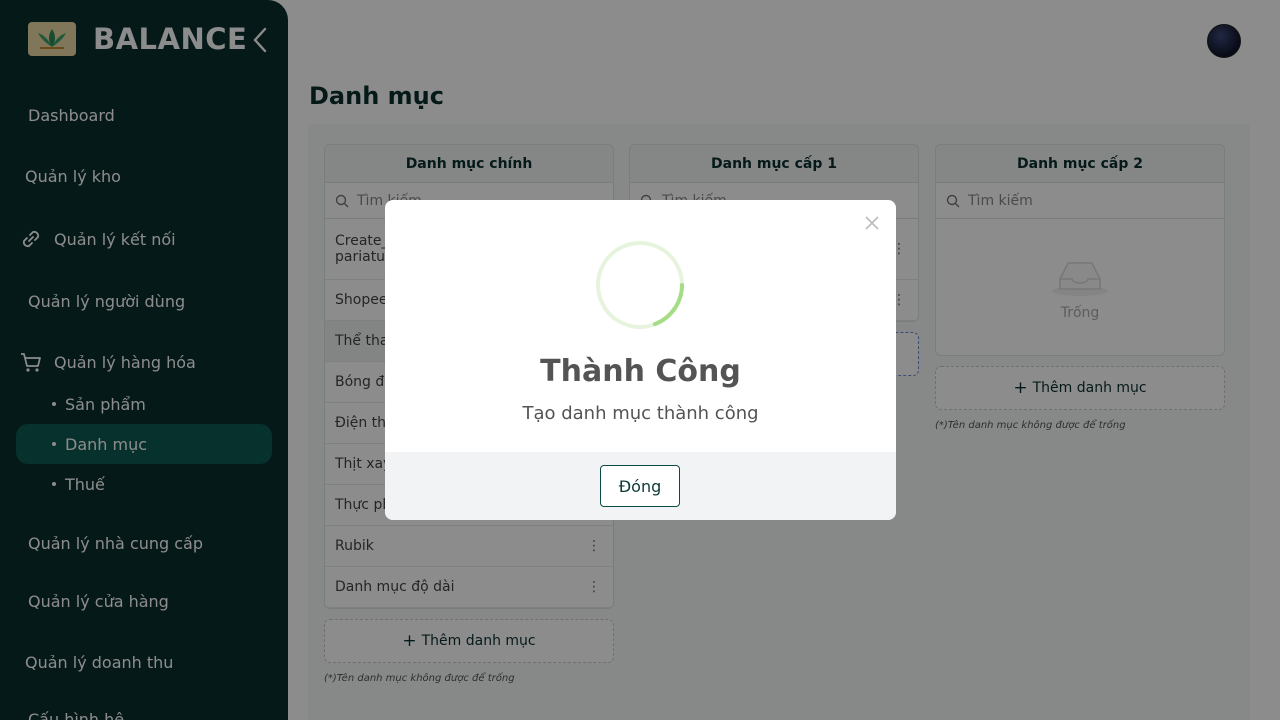 This screenshot has width=1280, height=720. Describe the element at coordinates (640, 371) in the screenshot. I see `dialog-title: Thành Công` at that location.